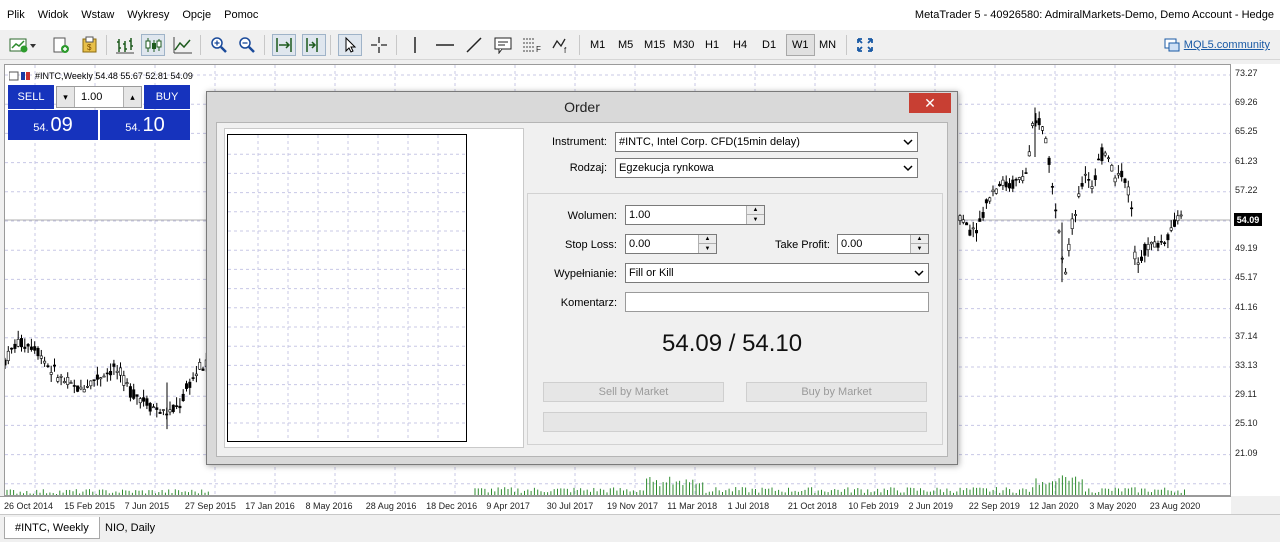 The image size is (1280, 542). What do you see at coordinates (240, 15) in the screenshot?
I see `menu-help: Pomoc` at bounding box center [240, 15].